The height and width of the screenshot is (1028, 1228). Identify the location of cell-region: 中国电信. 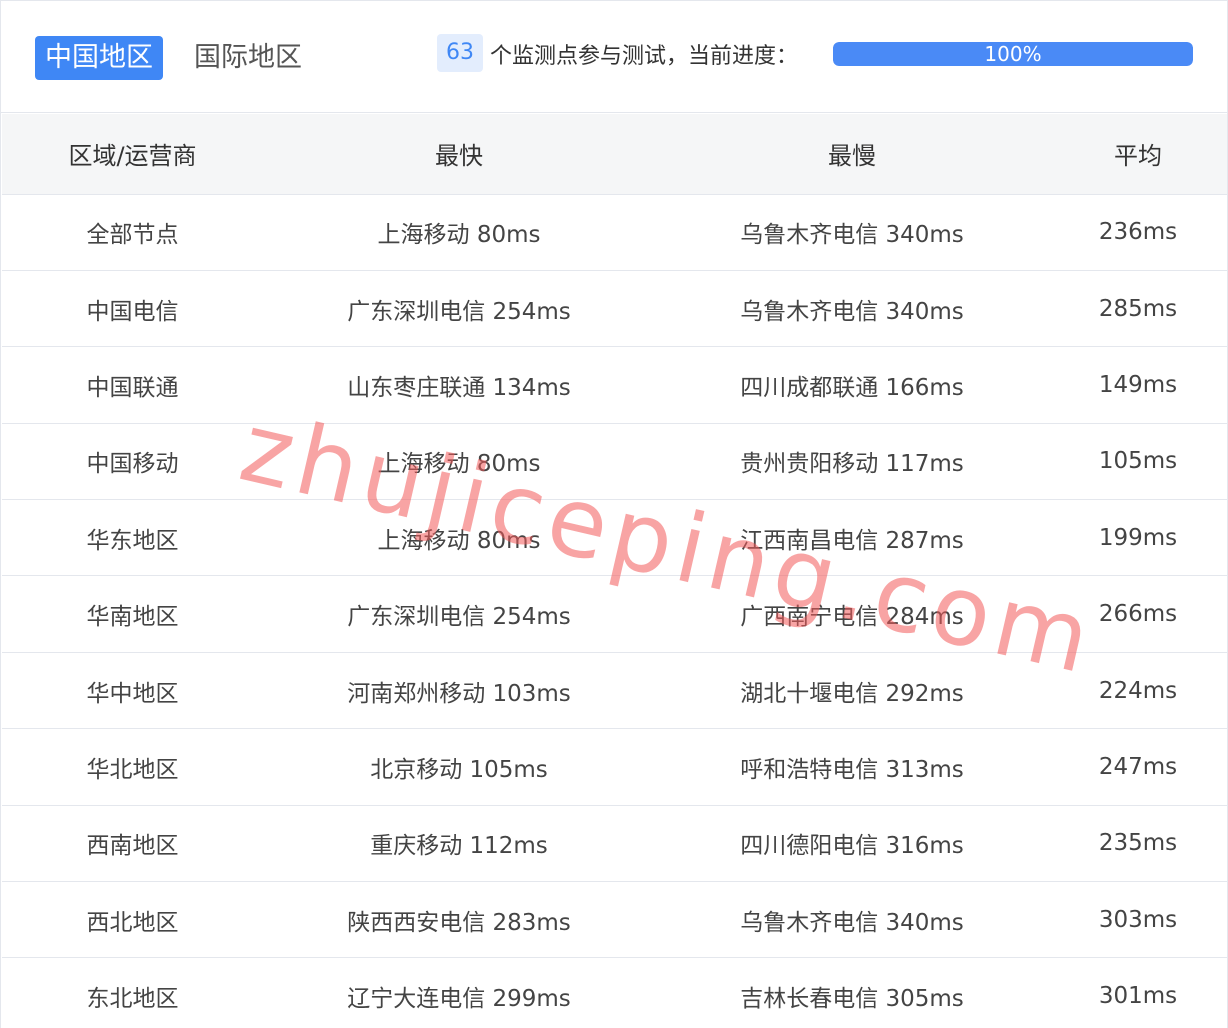
(132, 309).